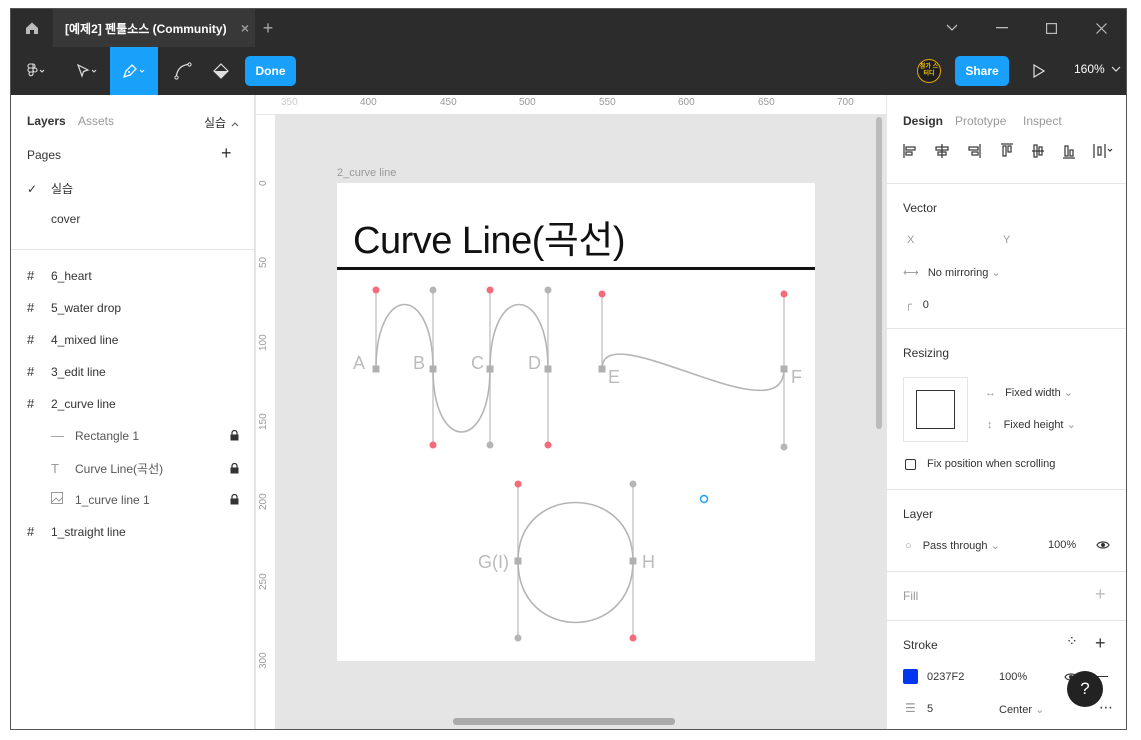 The width and height of the screenshot is (1141, 740). What do you see at coordinates (923, 121) in the screenshot?
I see `tab-design: Design` at bounding box center [923, 121].